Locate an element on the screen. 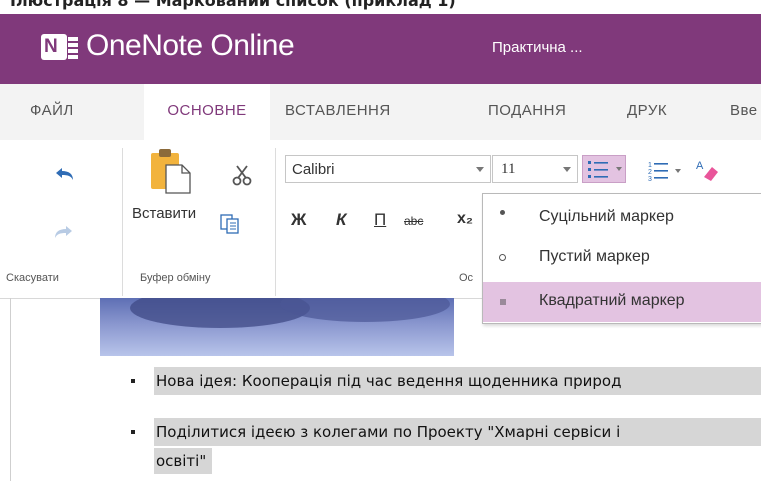 Image resolution: width=761 pixels, height=481 pixels. tab-home: ОСНОВНЕ is located at coordinates (207, 112).